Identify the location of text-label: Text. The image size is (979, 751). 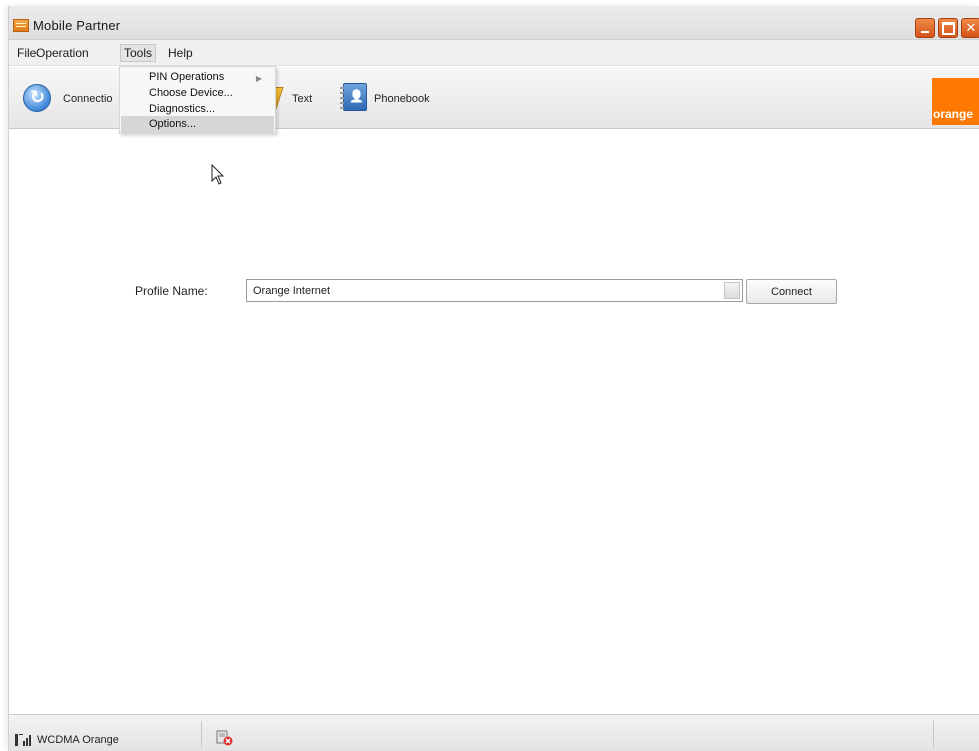
(302, 99).